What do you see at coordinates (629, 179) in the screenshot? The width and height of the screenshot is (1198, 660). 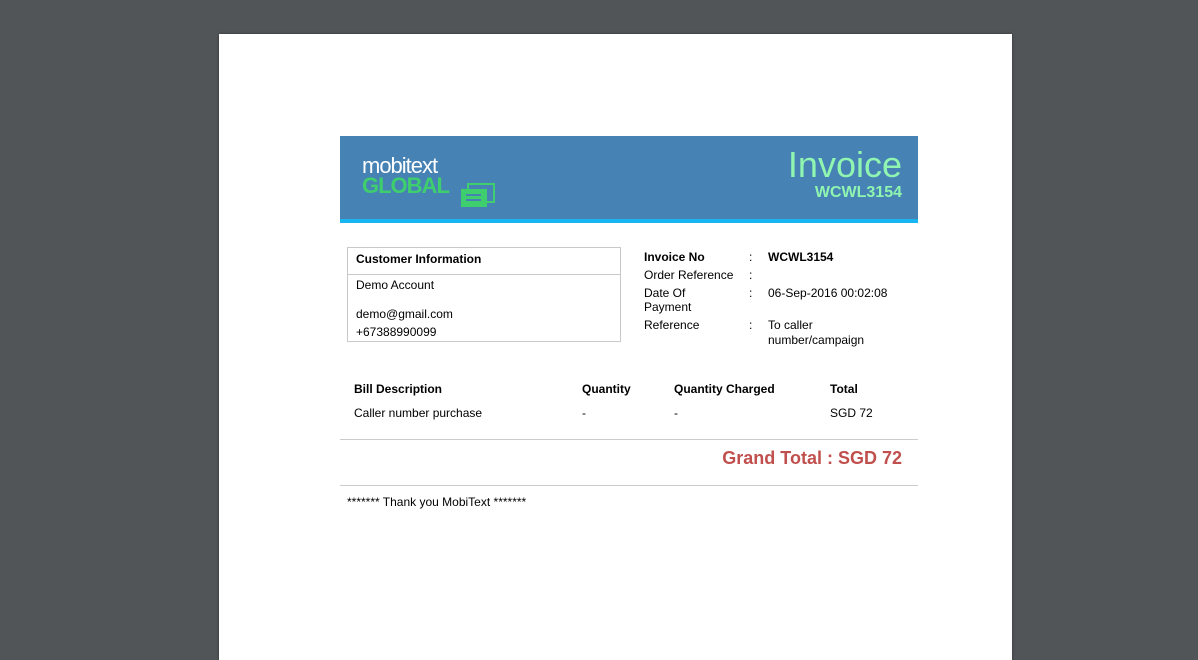 I see `invoice-header-banner: mobitext GLOBAL Invoice WCWL3154` at bounding box center [629, 179].